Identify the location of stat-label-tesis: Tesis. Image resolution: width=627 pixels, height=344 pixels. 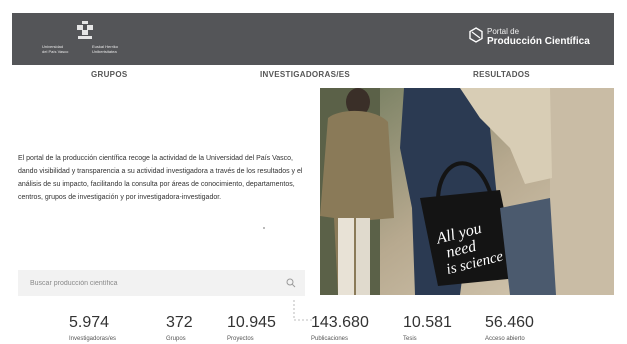
(410, 339).